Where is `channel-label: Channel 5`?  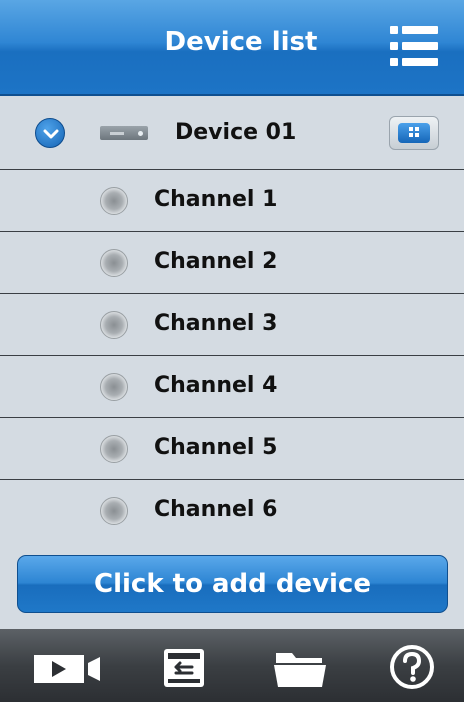
channel-label: Channel 5 is located at coordinates (216, 447).